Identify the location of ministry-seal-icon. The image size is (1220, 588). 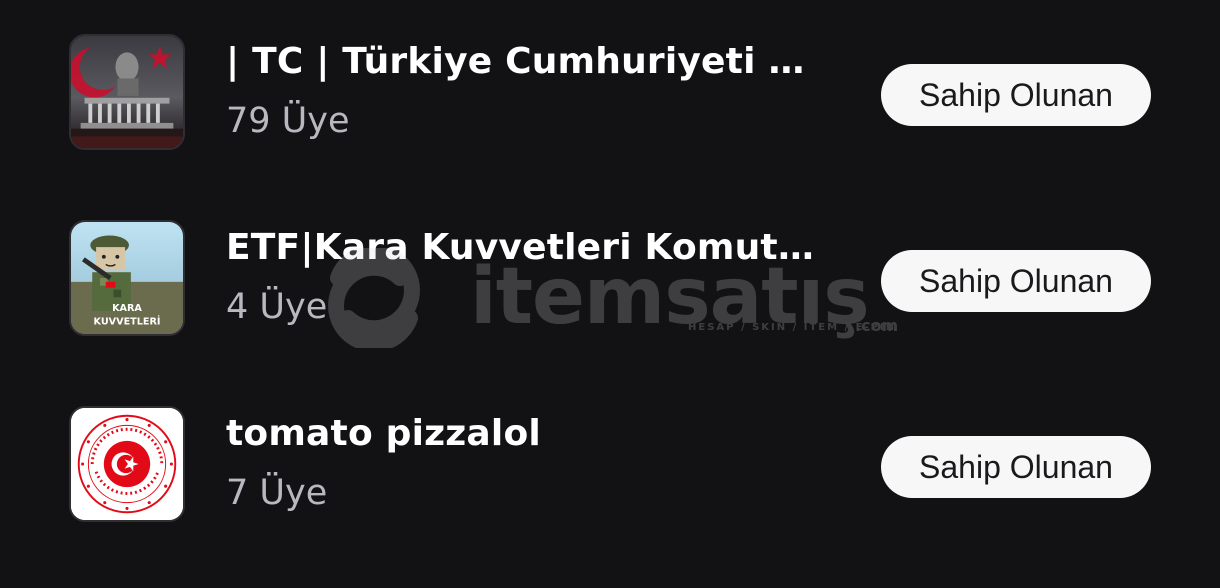
(127, 464).